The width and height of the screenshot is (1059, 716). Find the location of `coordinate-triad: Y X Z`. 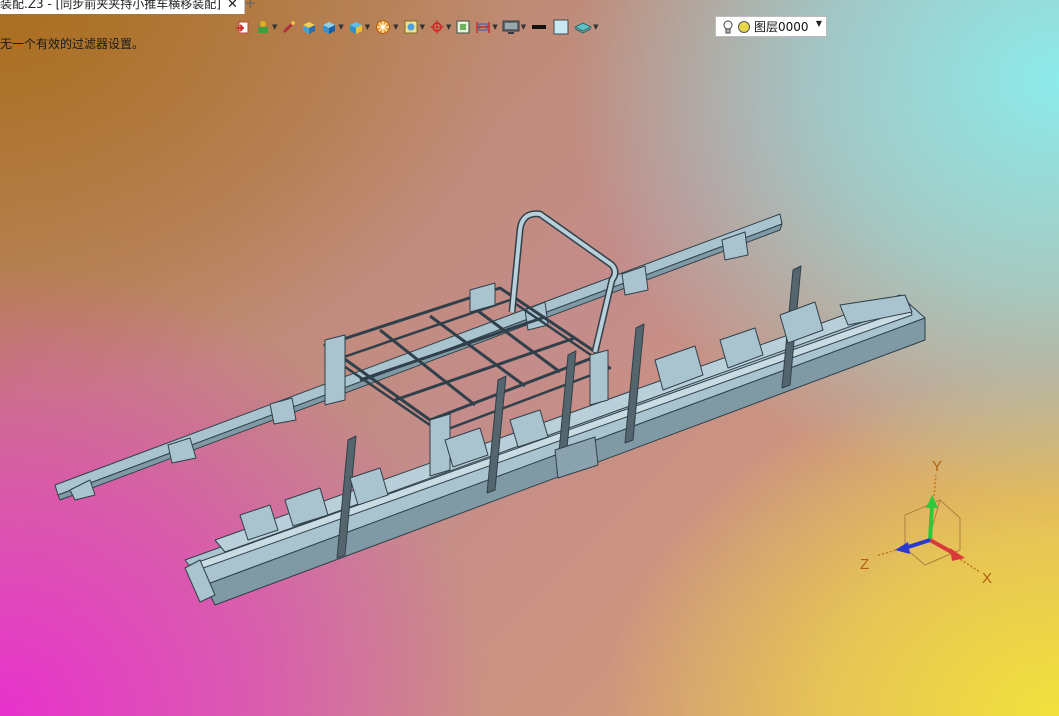

coordinate-triad: Y X Z is located at coordinates (926, 522).